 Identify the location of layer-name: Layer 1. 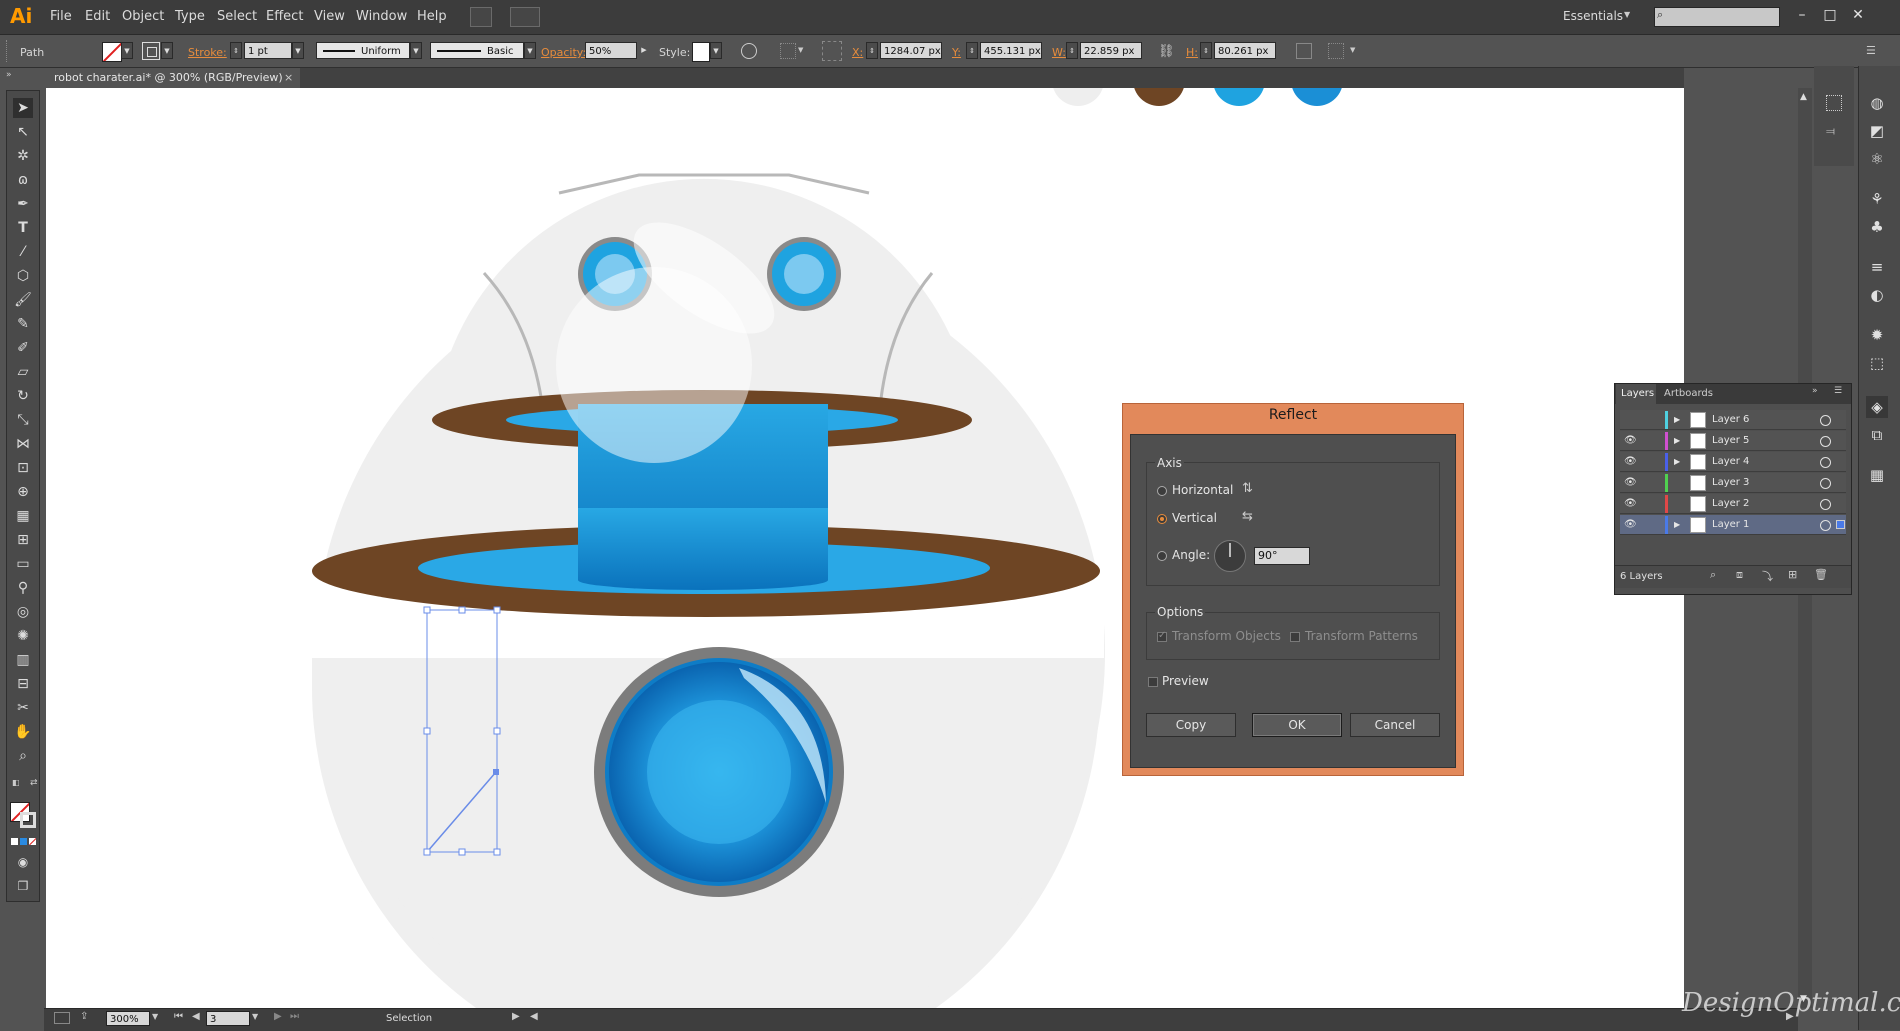
(1730, 525).